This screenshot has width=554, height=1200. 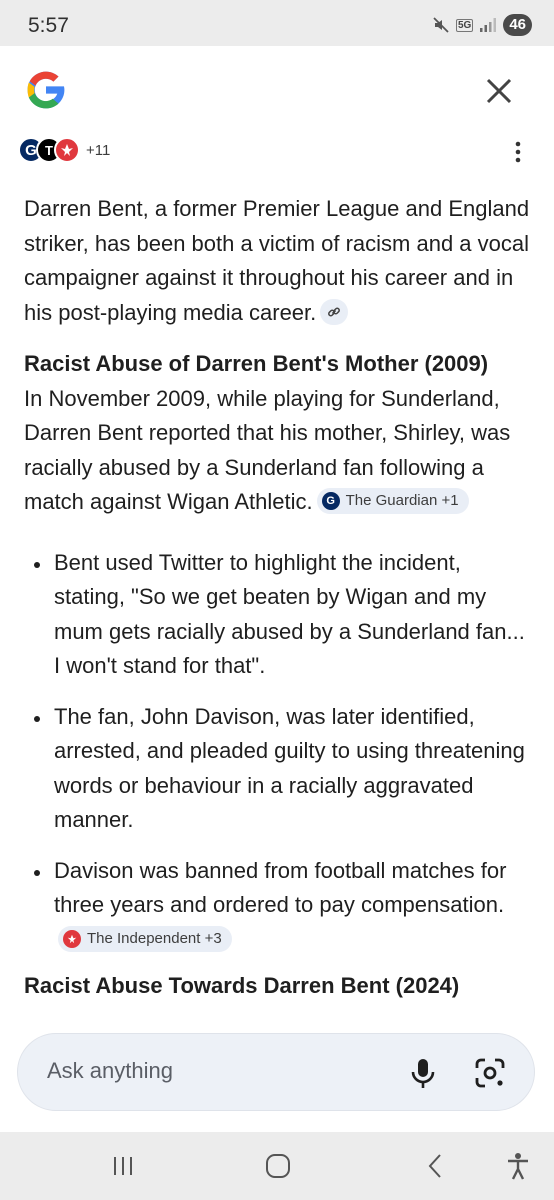 I want to click on status-time: 5:57, so click(x=48, y=25).